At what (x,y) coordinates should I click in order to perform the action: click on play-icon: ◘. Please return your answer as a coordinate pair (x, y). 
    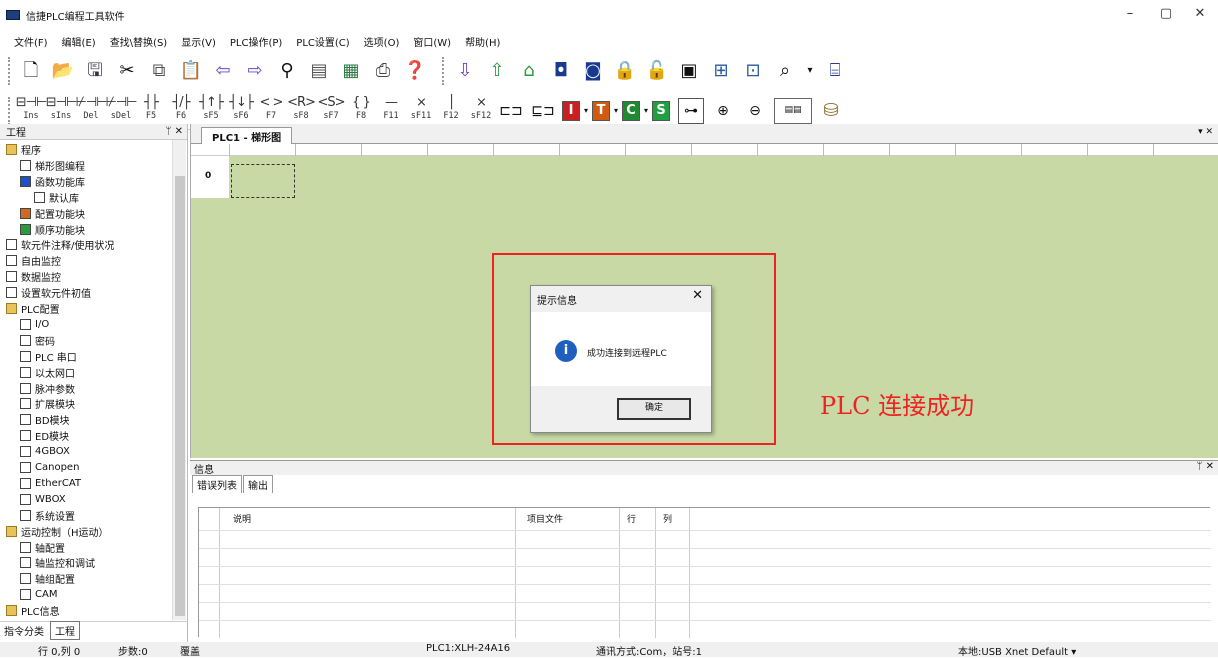
    Looking at the image, I should click on (561, 71).